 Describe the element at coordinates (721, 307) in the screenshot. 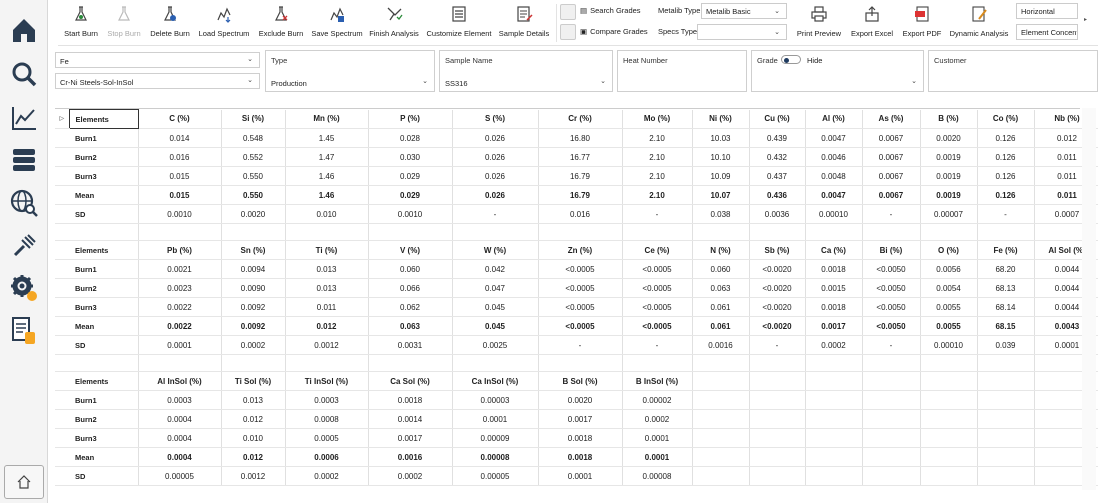

I see `value-cell: 0.061` at that location.